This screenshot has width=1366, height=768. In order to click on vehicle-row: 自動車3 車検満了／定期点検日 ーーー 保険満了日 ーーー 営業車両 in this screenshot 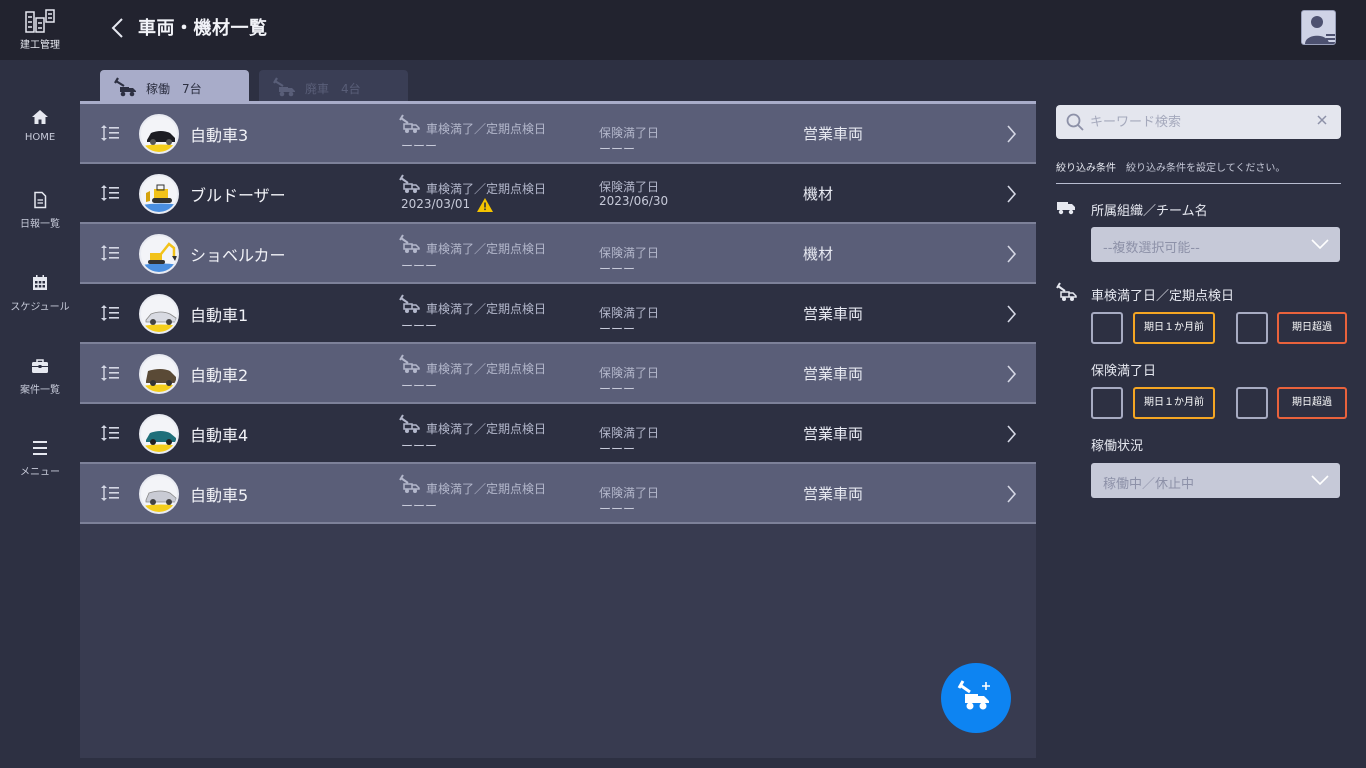, I will do `click(558, 134)`.